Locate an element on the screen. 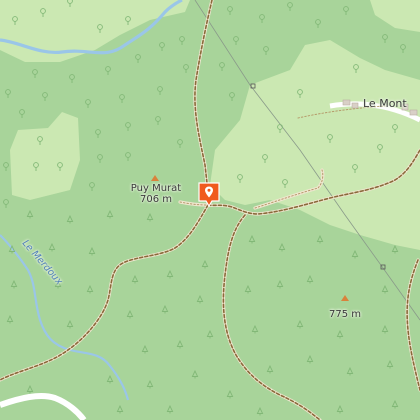 This screenshot has height=420, width=420. location-pin-graphic is located at coordinates (209, 194).